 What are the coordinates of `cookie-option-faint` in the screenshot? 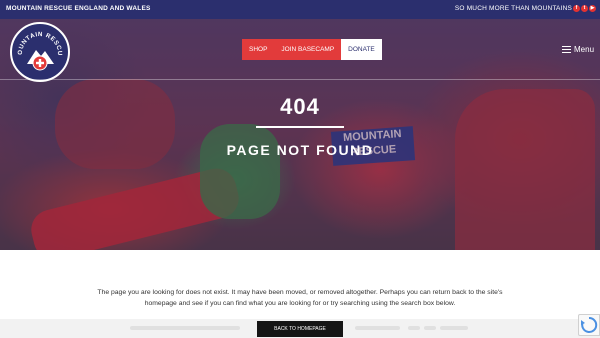 It's located at (414, 328).